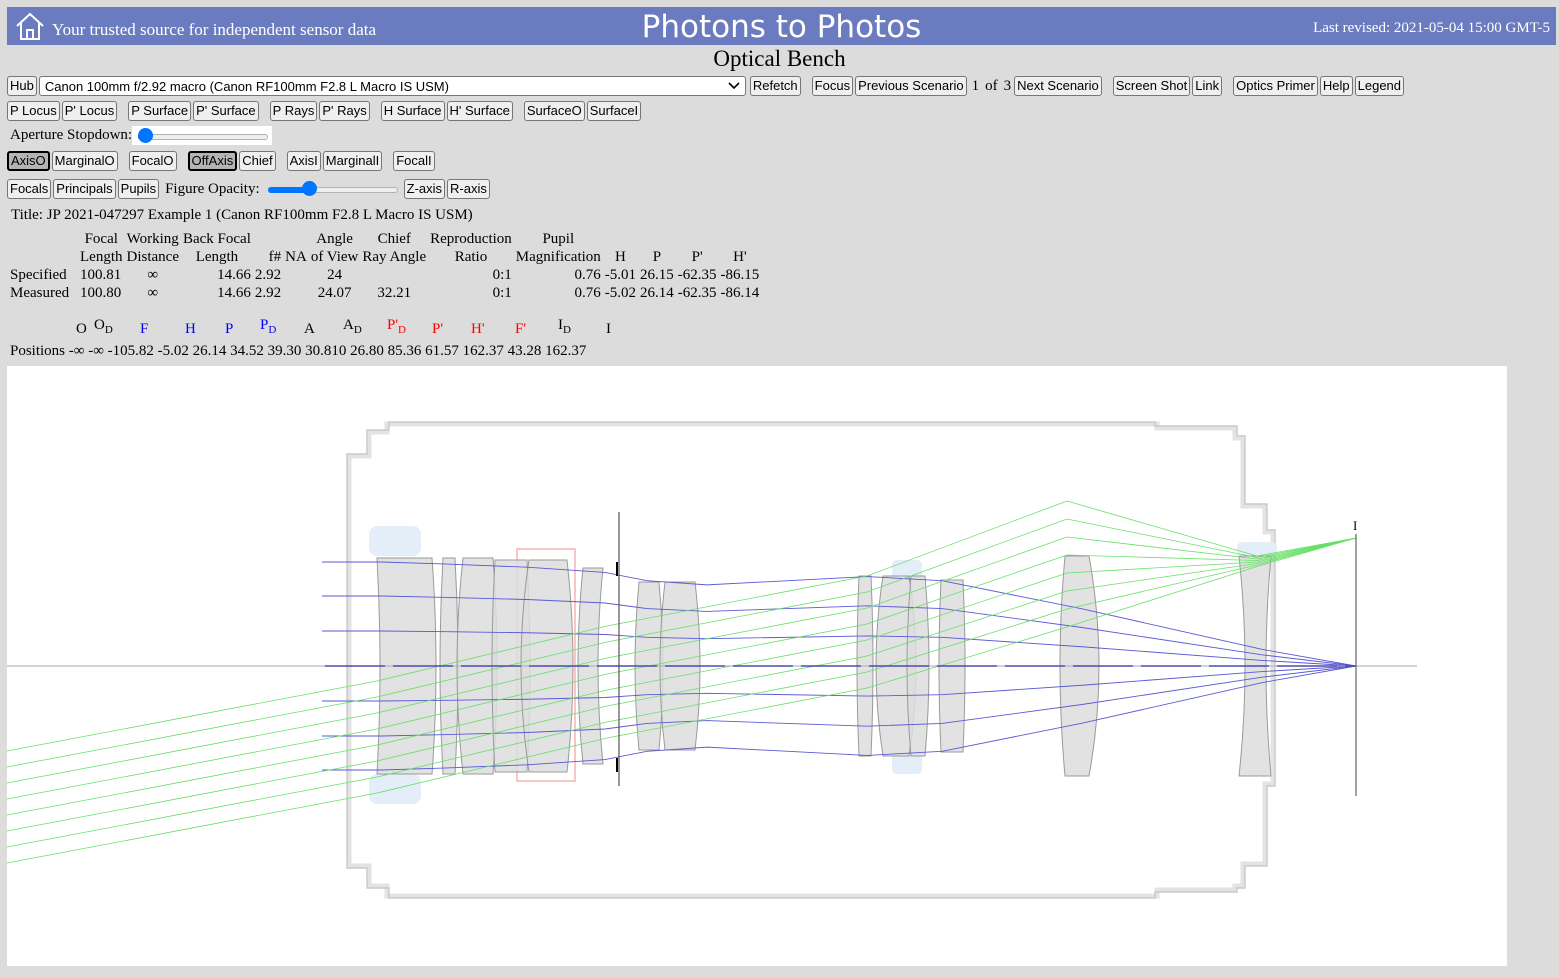 This screenshot has width=1559, height=978. What do you see at coordinates (911, 86) in the screenshot?
I see `previous-scenario-button: Previous Scenario` at bounding box center [911, 86].